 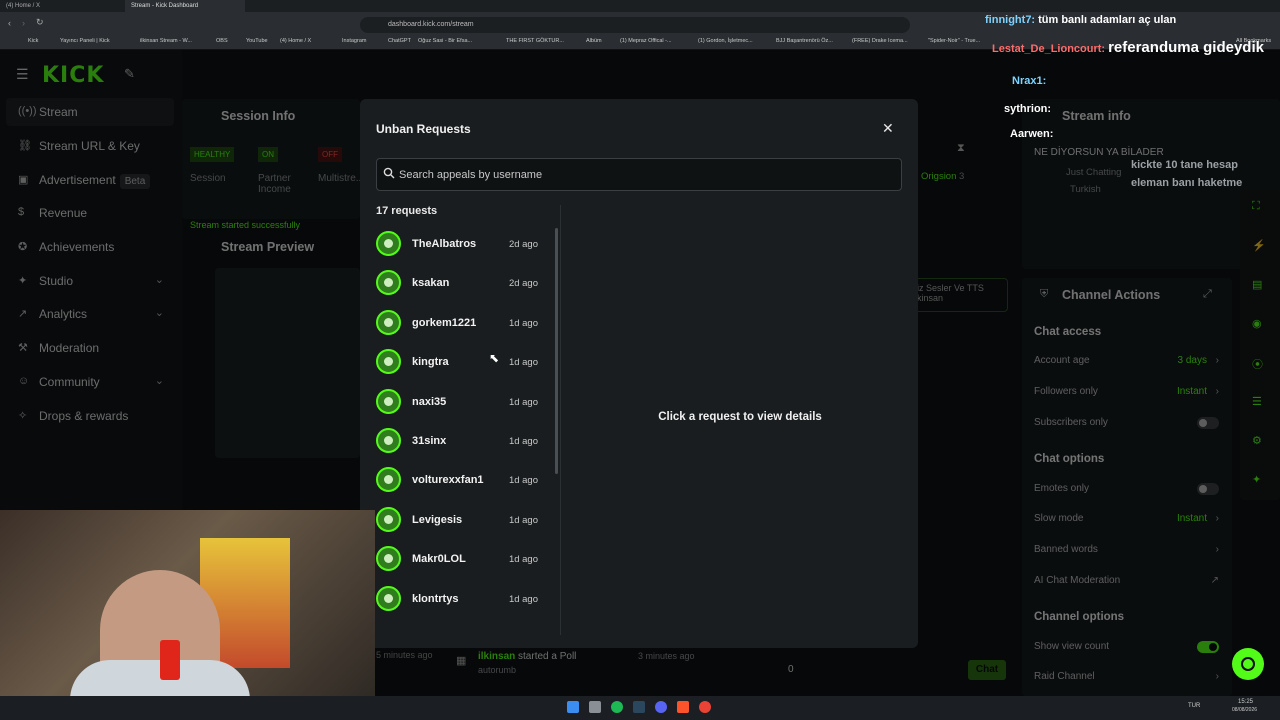 I want to click on bookmark-item: OBS, so click(x=222, y=41).